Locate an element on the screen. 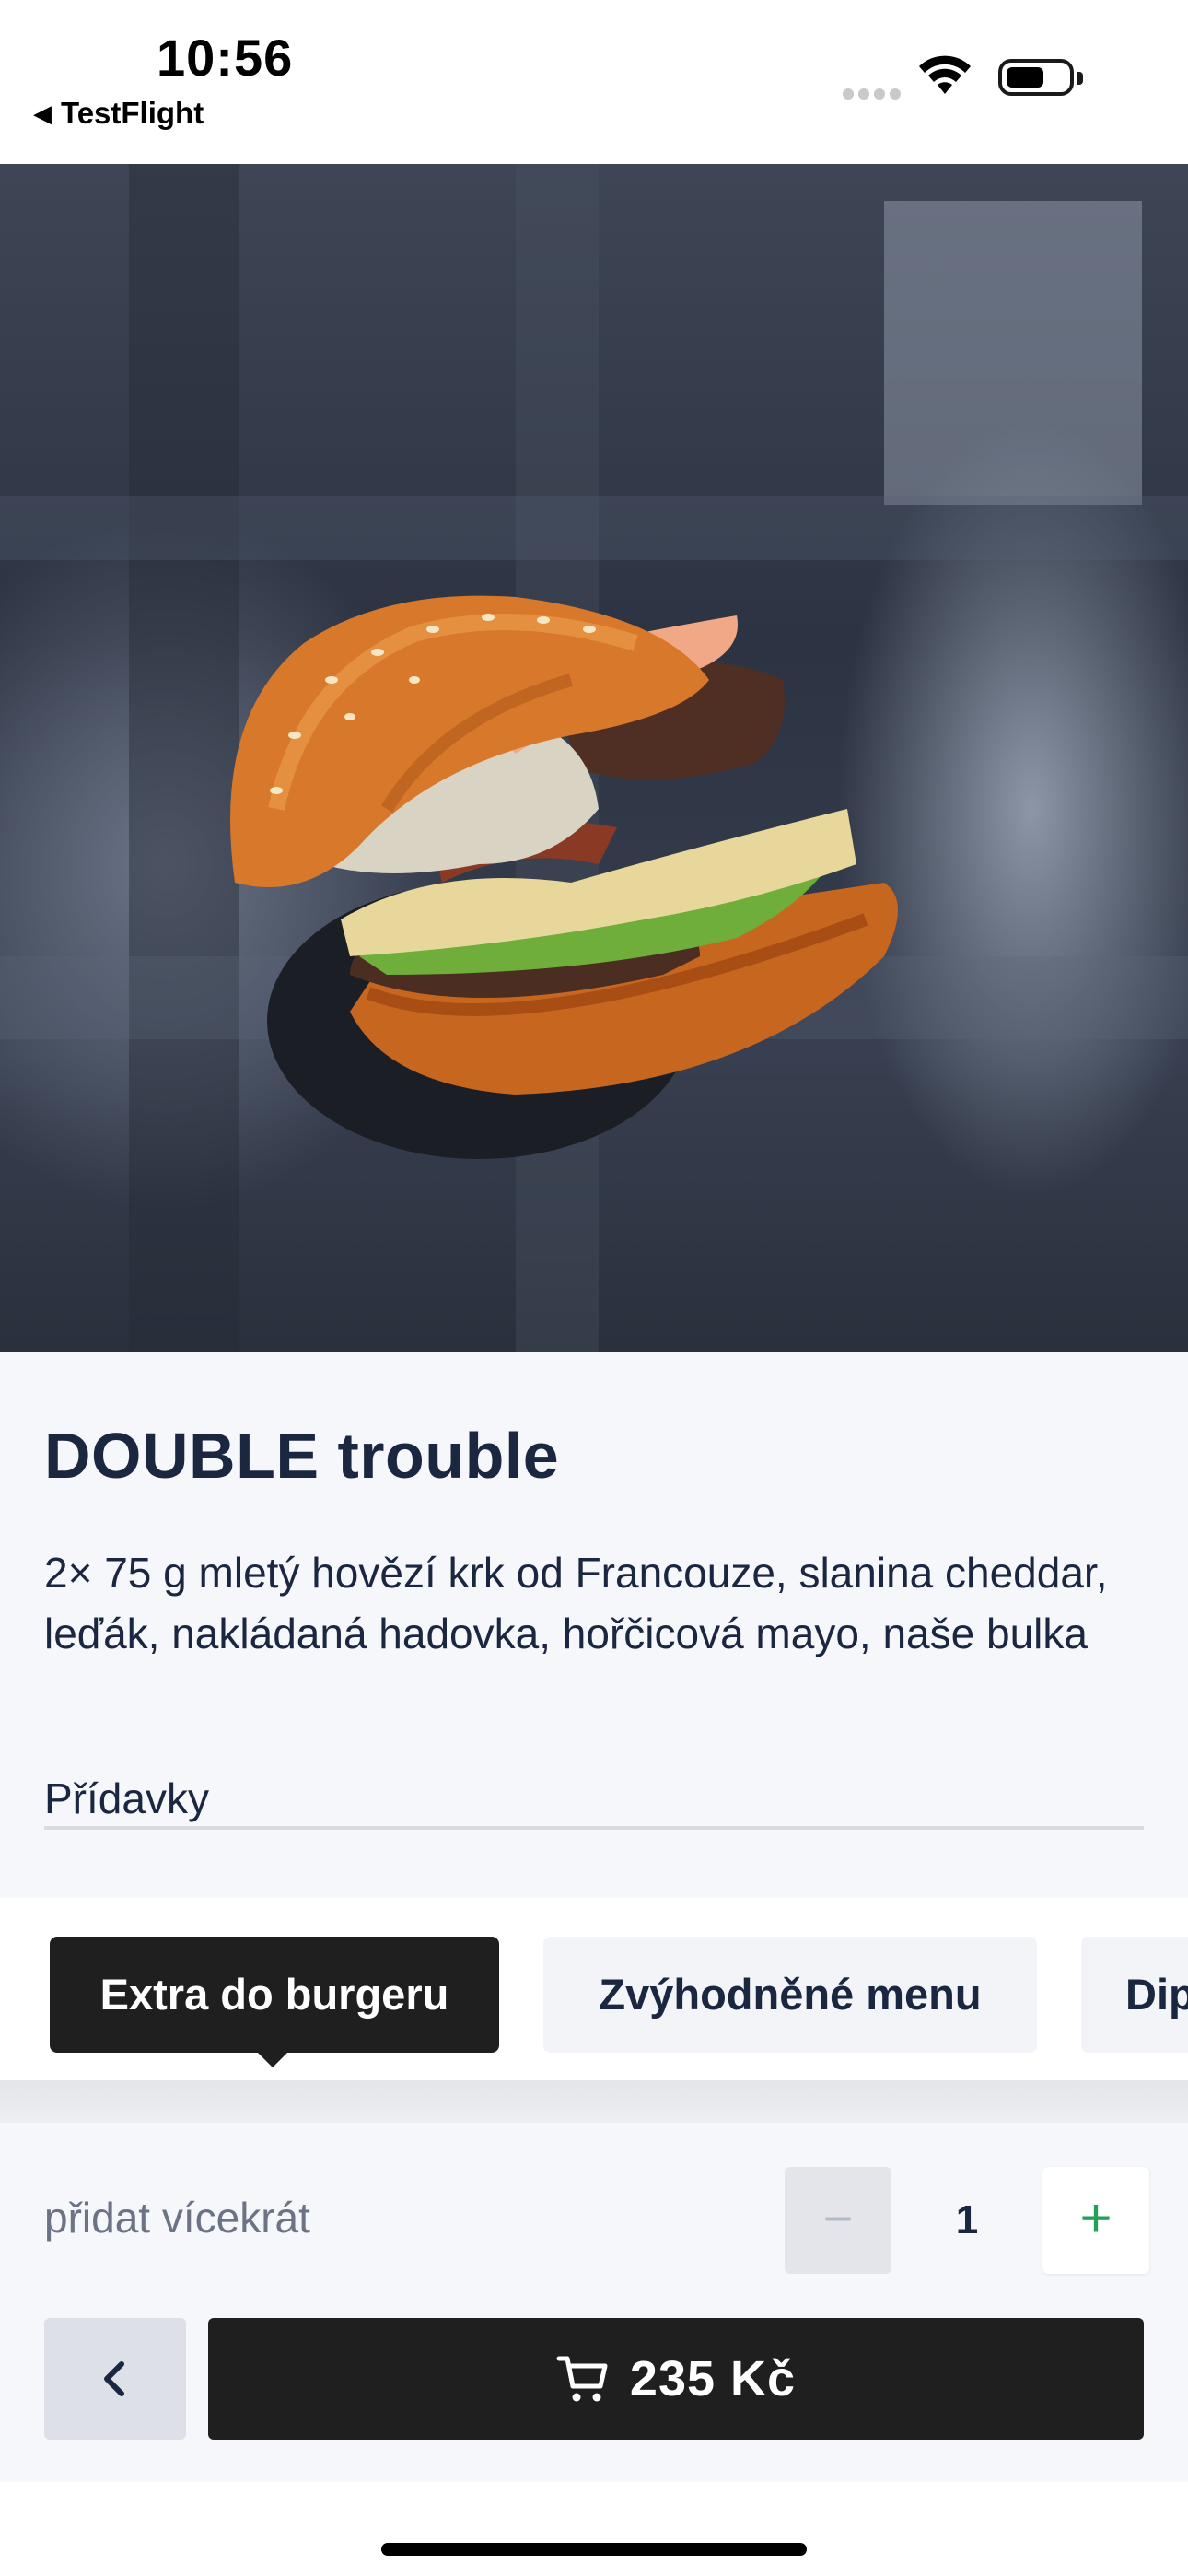 The width and height of the screenshot is (1188, 2576). addons-heading: Přídavky is located at coordinates (126, 1798).